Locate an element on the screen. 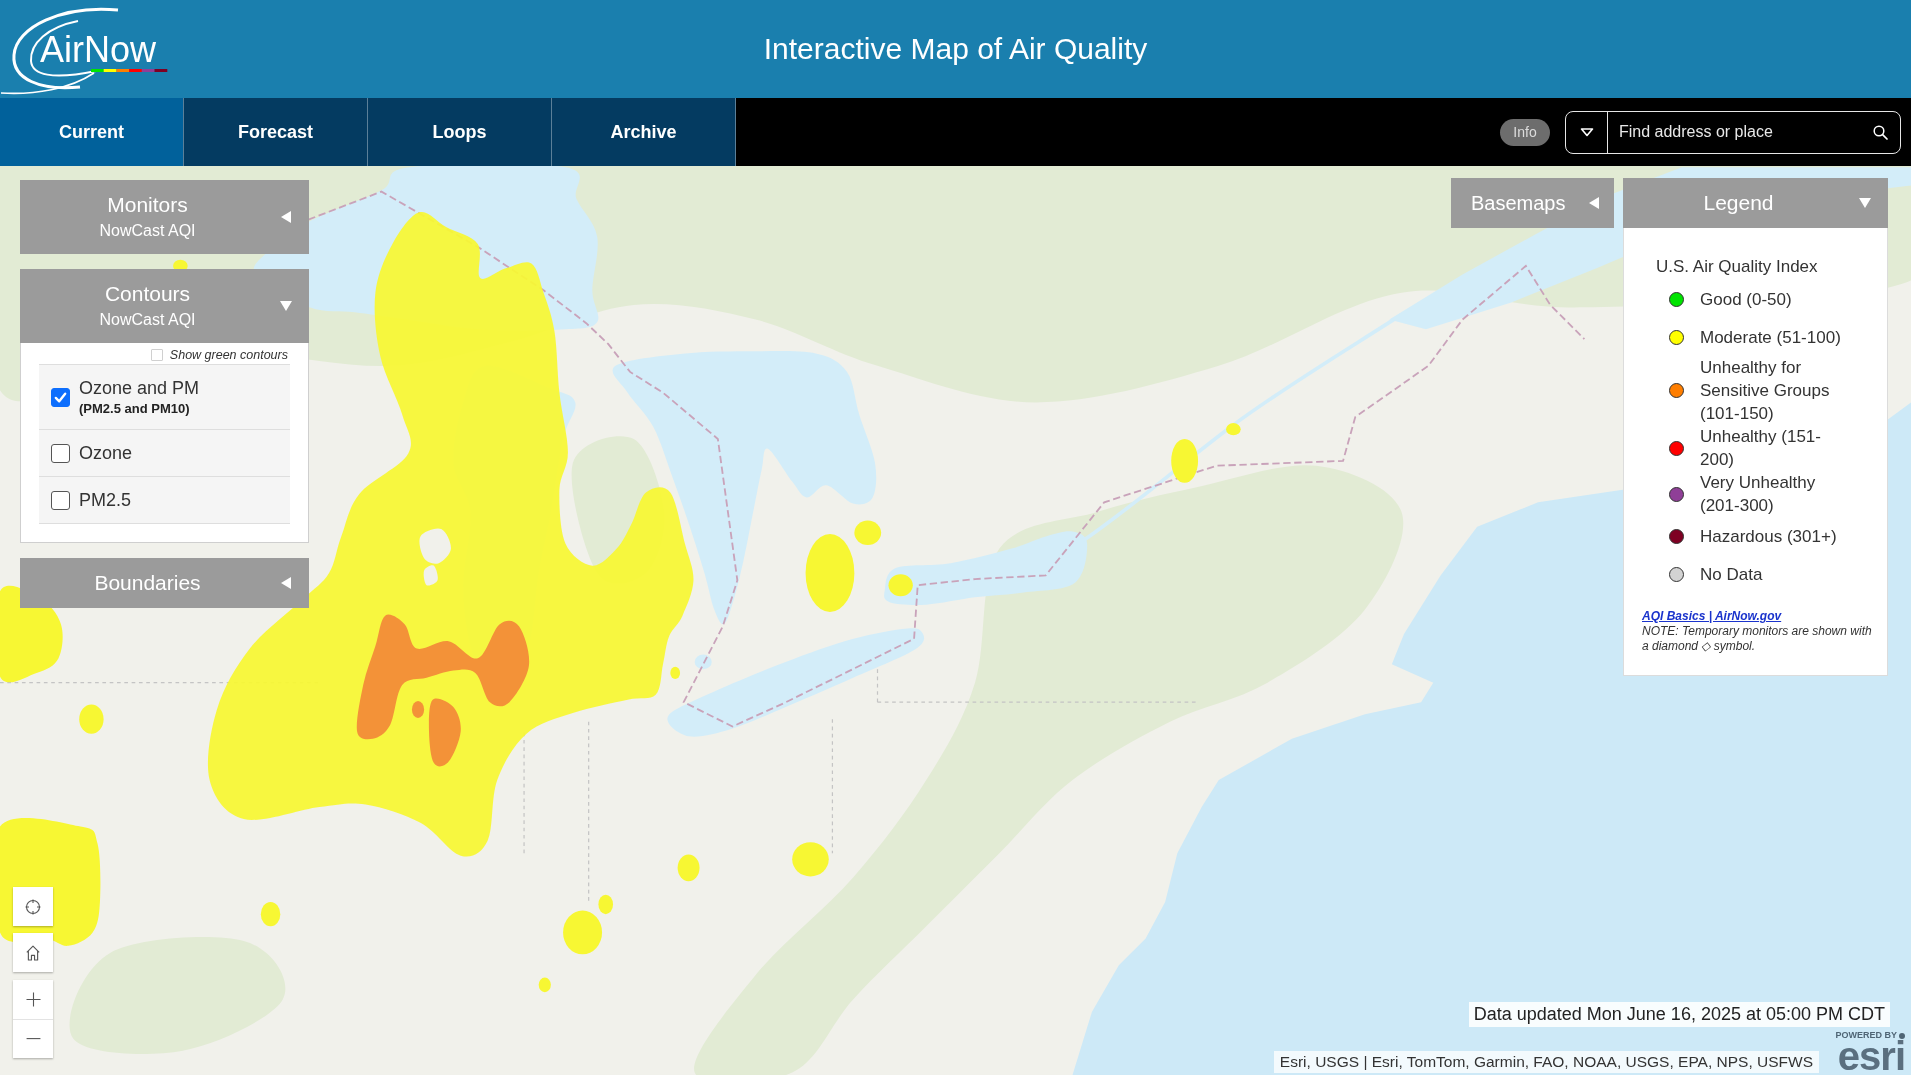 The image size is (1911, 1075). locate-button is located at coordinates (33, 906).